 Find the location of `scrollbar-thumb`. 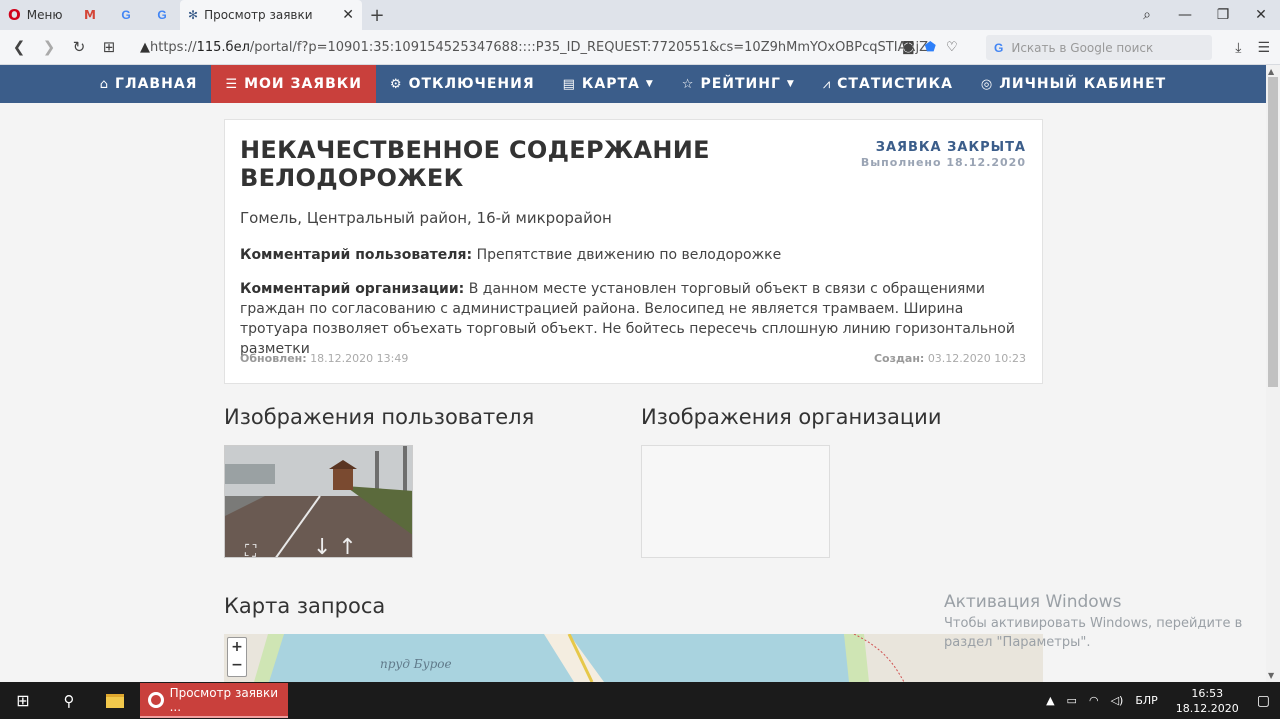

scrollbar-thumb is located at coordinates (1273, 232).